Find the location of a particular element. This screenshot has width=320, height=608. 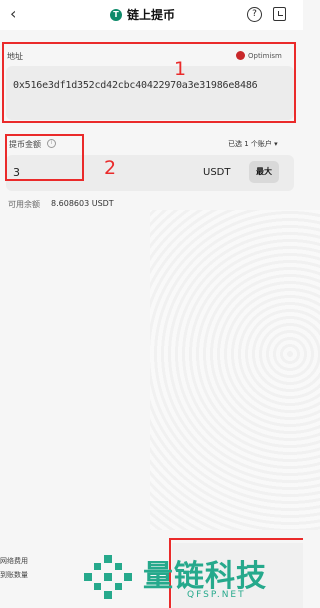

annotation-number-2: 2 is located at coordinates (110, 168).